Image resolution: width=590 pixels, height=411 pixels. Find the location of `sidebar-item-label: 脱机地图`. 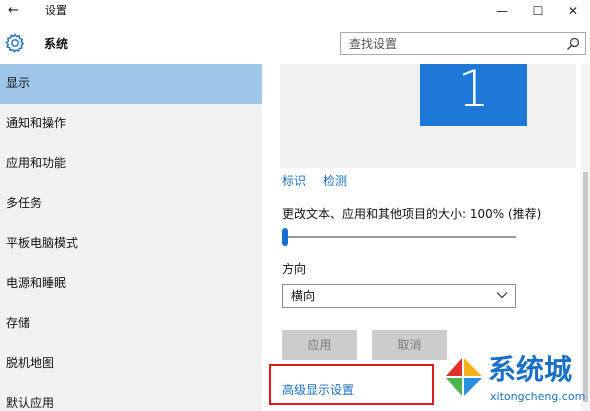

sidebar-item-label: 脱机地图 is located at coordinates (30, 363).